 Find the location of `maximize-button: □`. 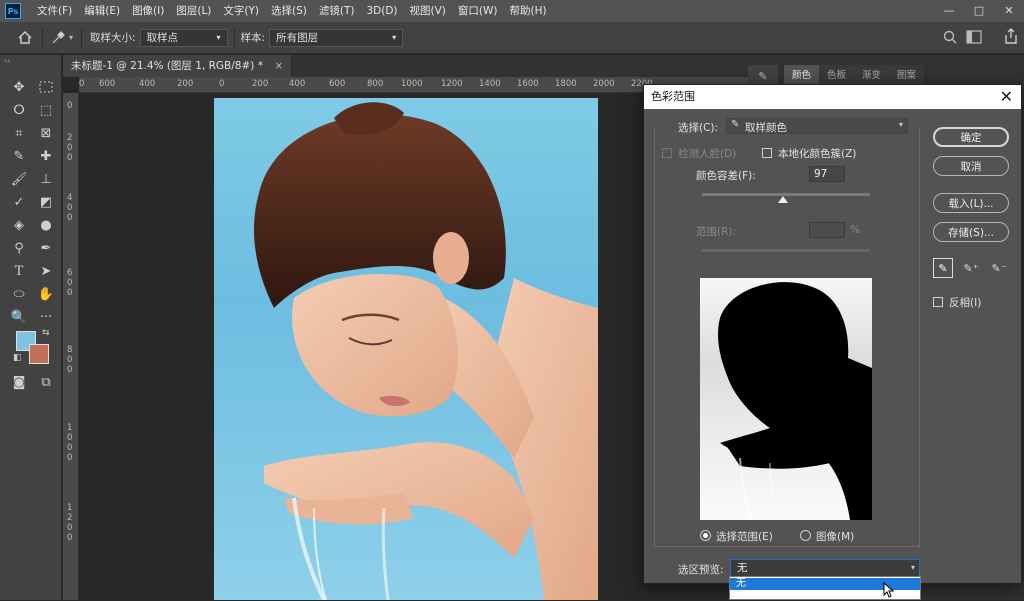

maximize-button: □ is located at coordinates (979, 10).